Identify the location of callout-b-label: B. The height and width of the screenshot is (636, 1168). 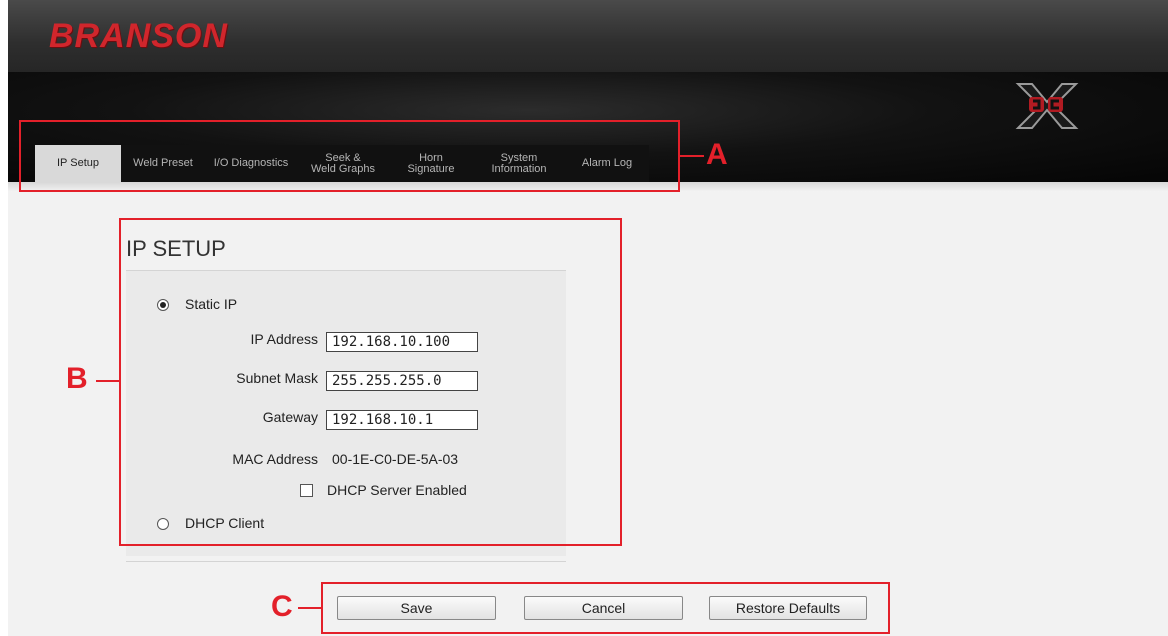
(77, 378).